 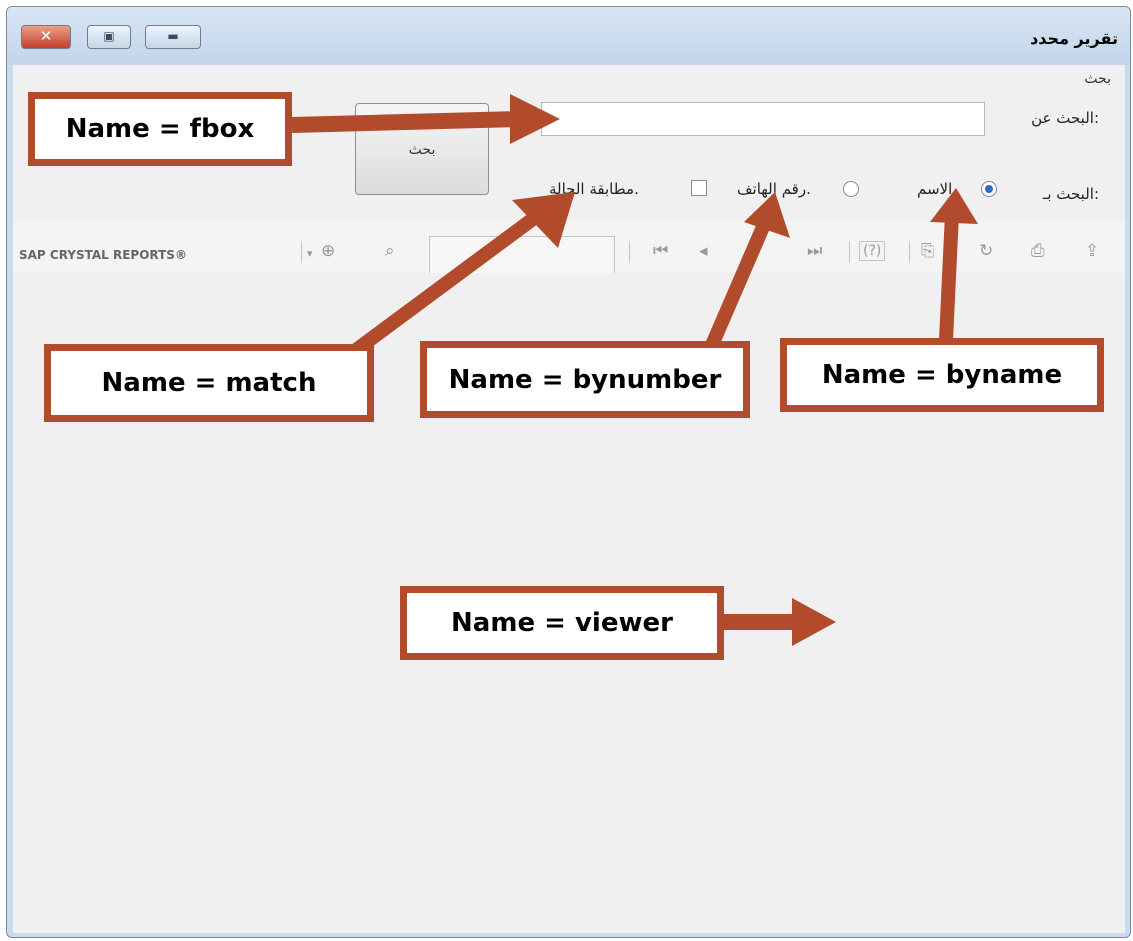 What do you see at coordinates (585, 379) in the screenshot?
I see `callout-bynumber: Name = bynumber` at bounding box center [585, 379].